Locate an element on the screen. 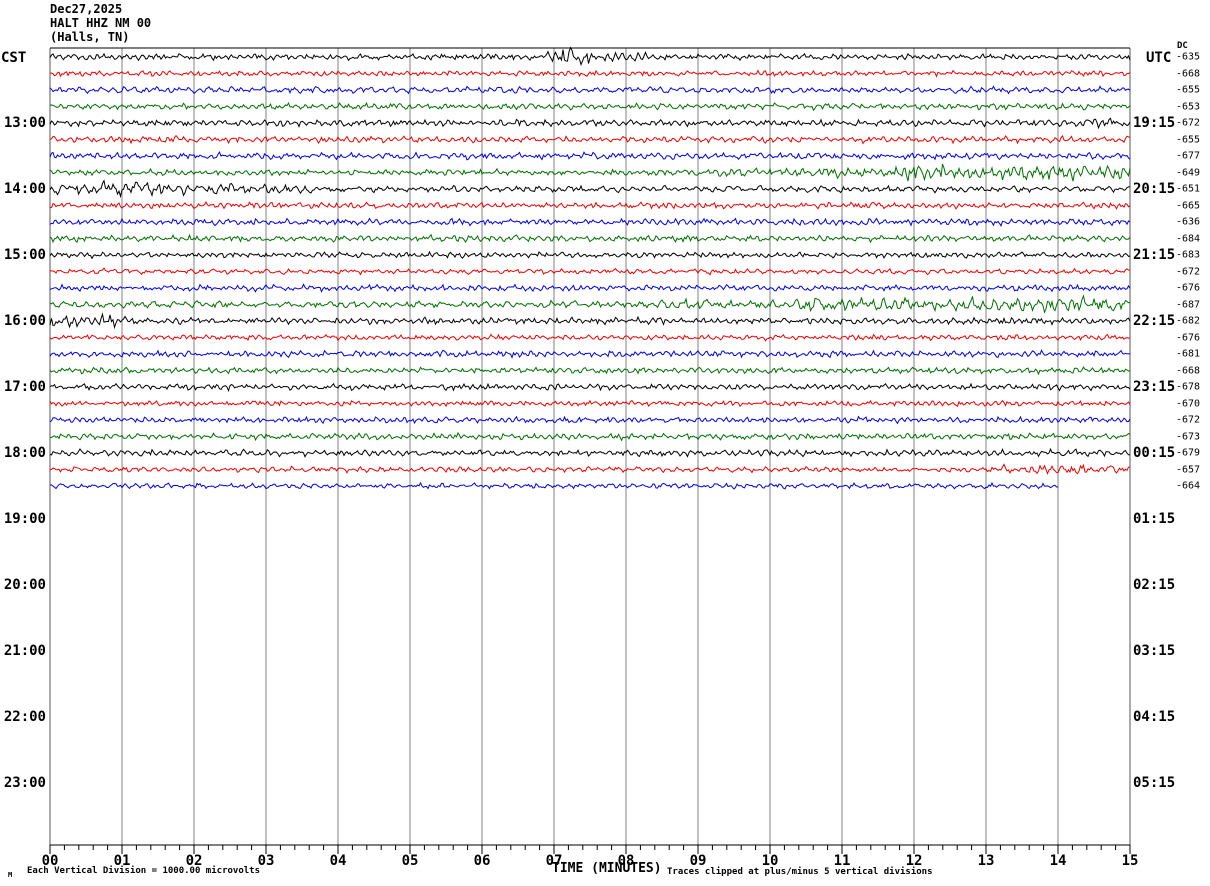 This screenshot has height=886, width=1210. x-tick-label: 06 is located at coordinates (482, 861).